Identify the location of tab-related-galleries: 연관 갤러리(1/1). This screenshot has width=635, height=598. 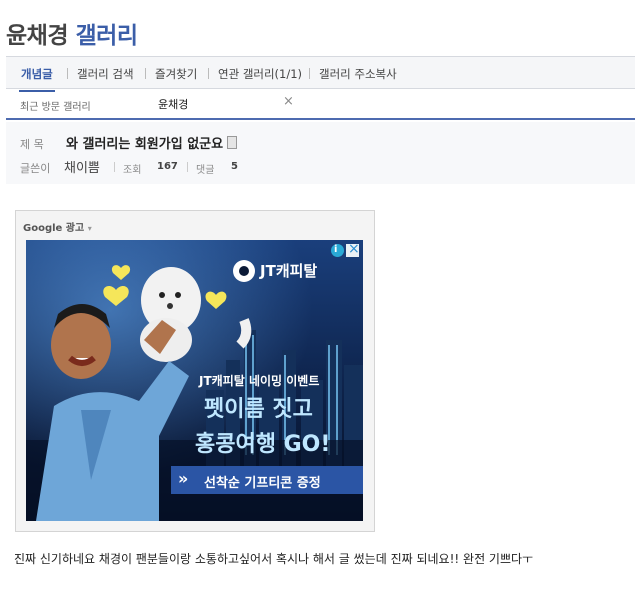
(260, 74).